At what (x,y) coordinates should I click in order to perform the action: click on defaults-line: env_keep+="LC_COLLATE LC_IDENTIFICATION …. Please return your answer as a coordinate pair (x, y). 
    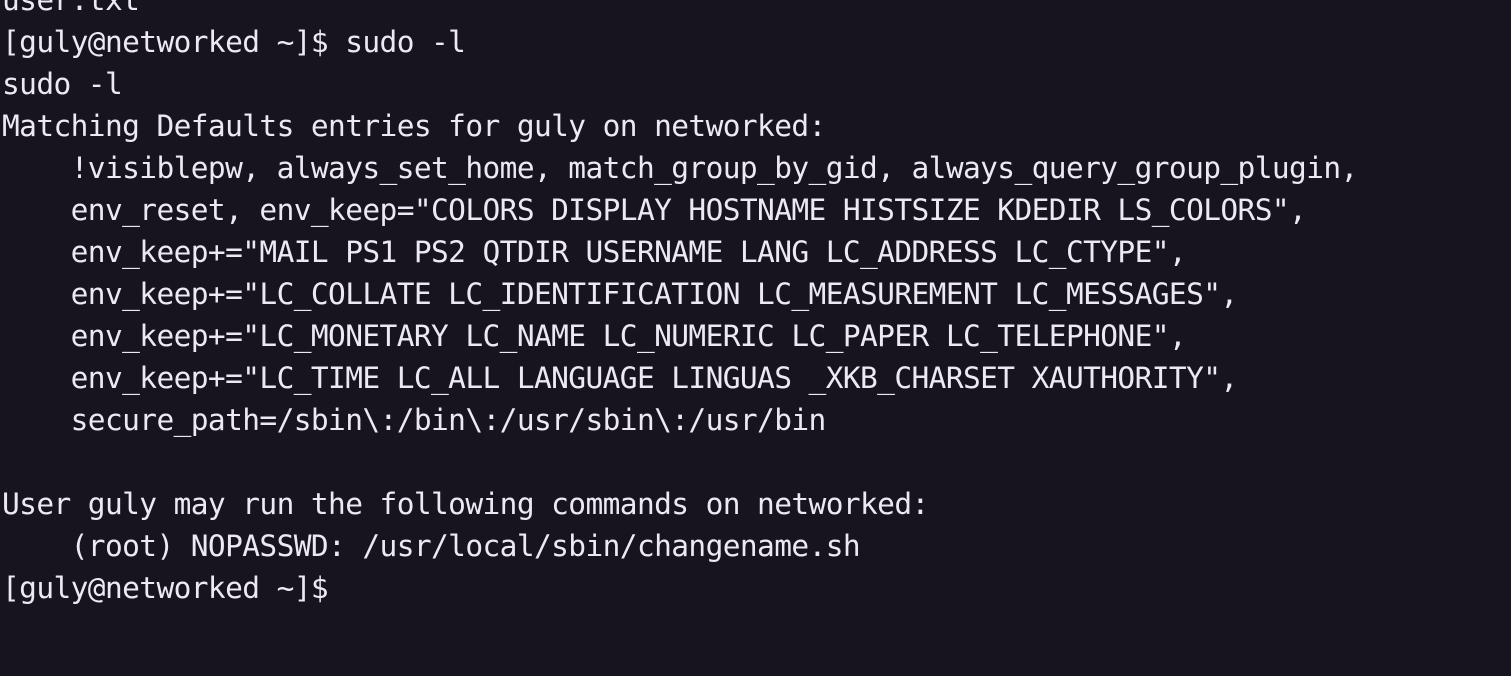
    Looking at the image, I should click on (620, 294).